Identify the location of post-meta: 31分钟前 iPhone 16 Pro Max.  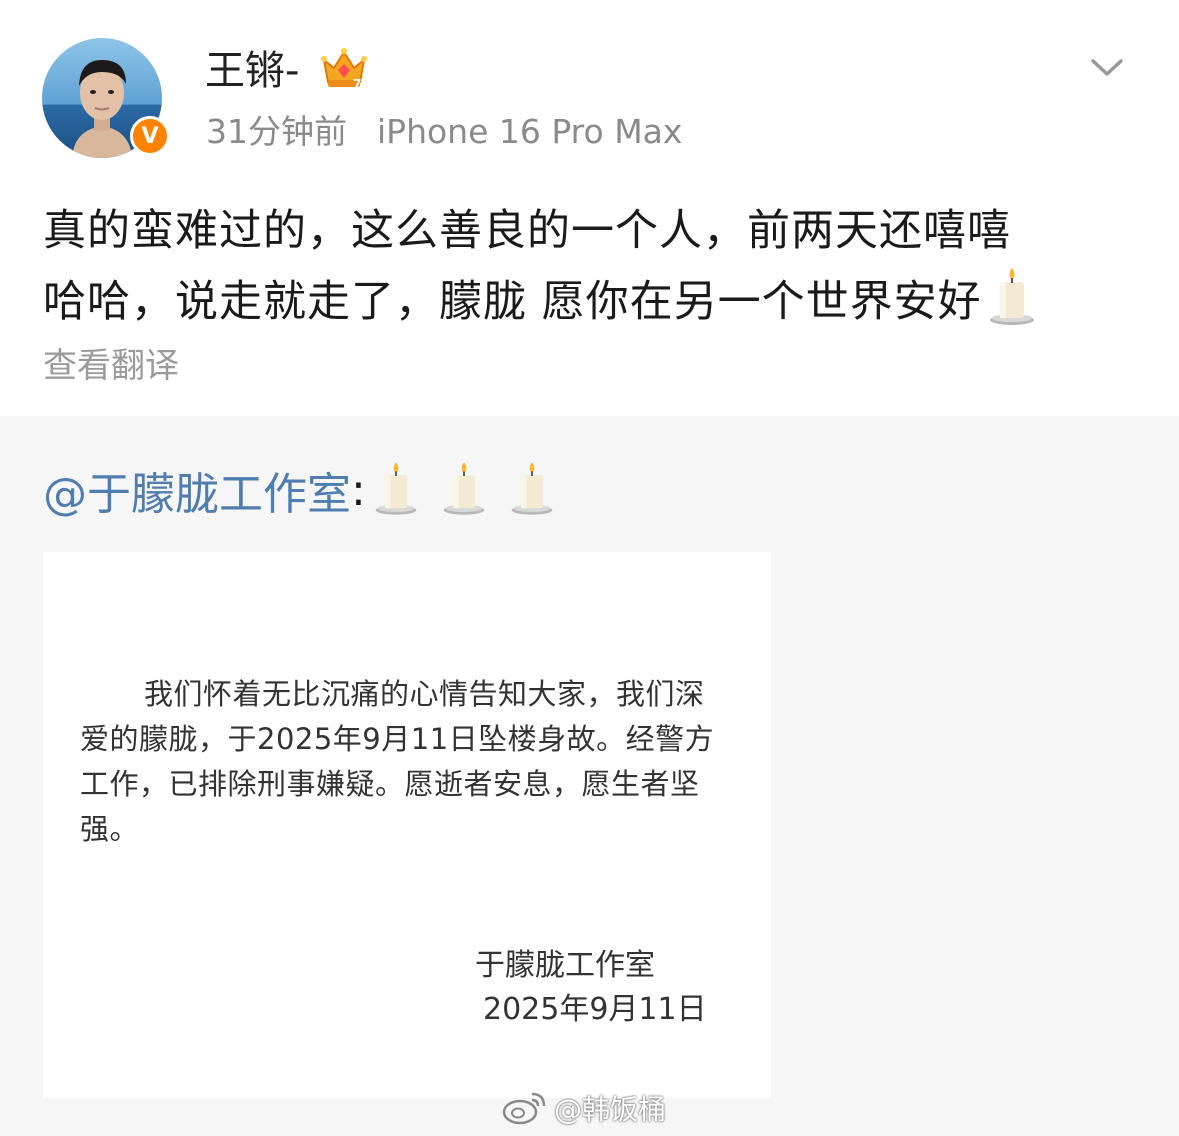
(444, 132).